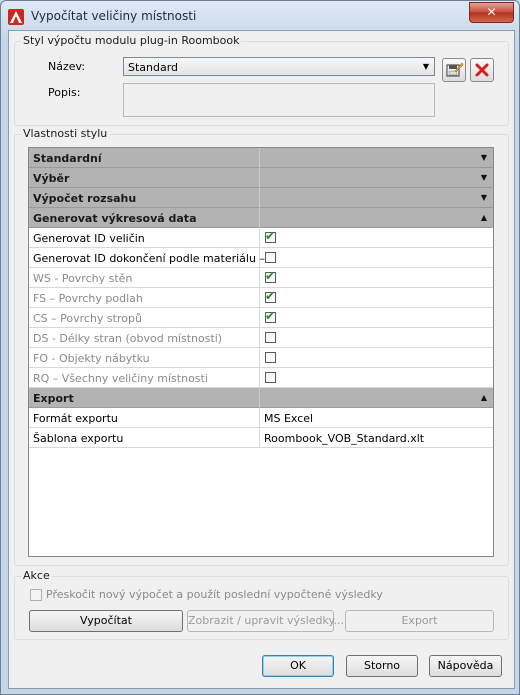  Describe the element at coordinates (279, 66) in the screenshot. I see `style-name-dropdown: Standard ▼` at that location.